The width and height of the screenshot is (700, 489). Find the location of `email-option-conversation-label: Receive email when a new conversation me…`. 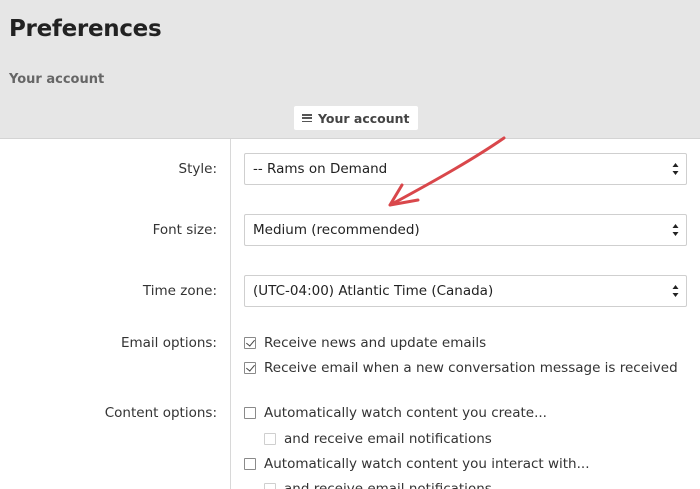

email-option-conversation-label: Receive email when a new conversation me… is located at coordinates (471, 368).